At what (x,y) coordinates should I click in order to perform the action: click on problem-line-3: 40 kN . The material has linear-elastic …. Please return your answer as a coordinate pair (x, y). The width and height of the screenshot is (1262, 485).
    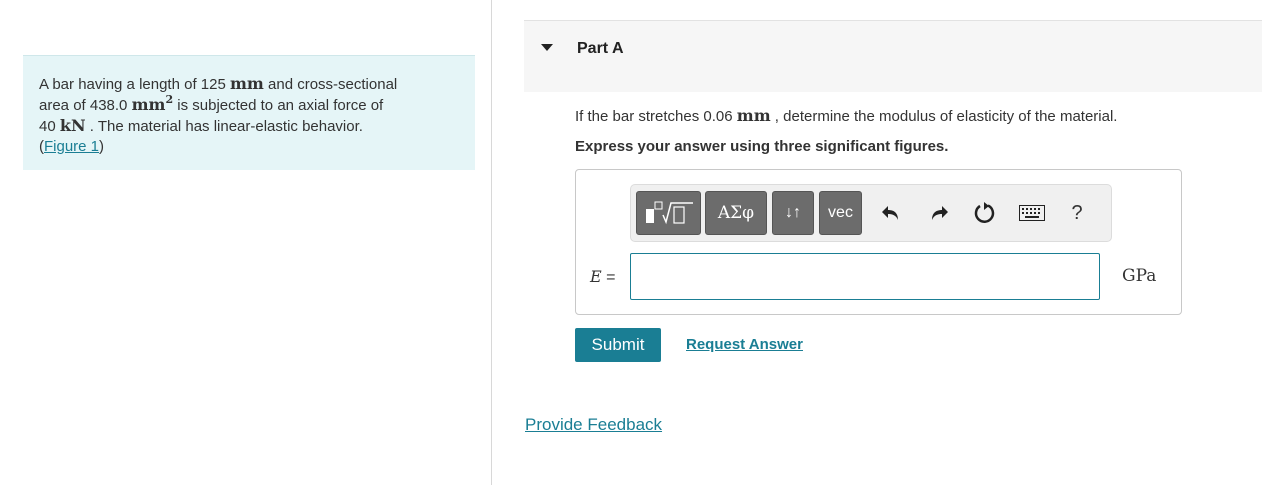
    Looking at the image, I should click on (249, 126).